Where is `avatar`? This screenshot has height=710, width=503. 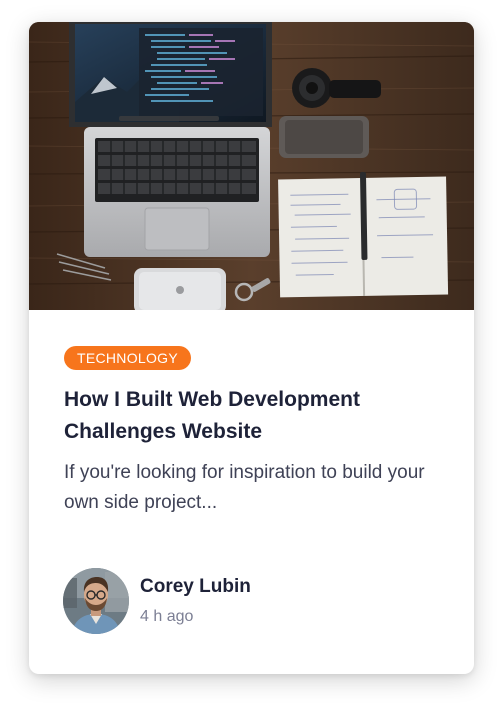
avatar is located at coordinates (96, 601).